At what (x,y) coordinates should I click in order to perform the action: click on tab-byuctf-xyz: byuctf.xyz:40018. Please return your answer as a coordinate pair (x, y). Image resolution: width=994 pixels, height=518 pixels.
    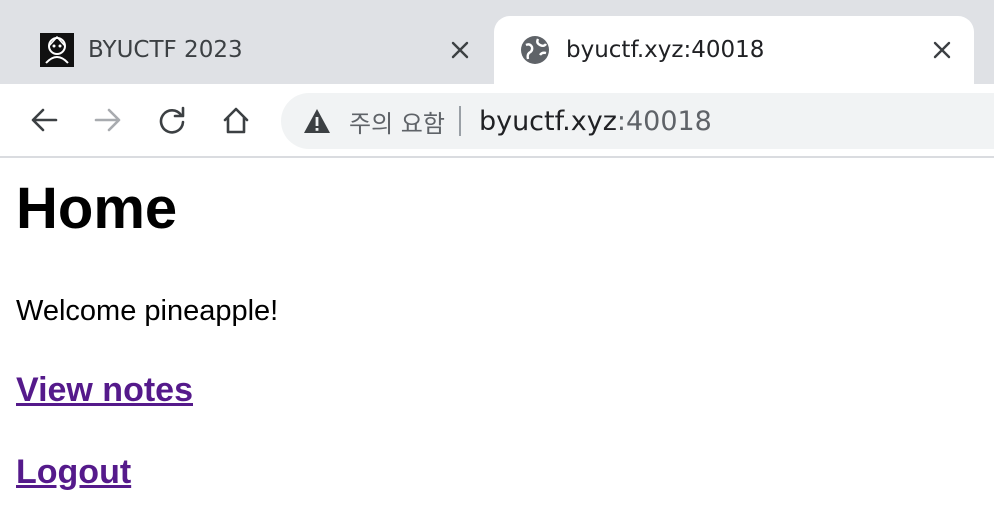
    Looking at the image, I should click on (734, 50).